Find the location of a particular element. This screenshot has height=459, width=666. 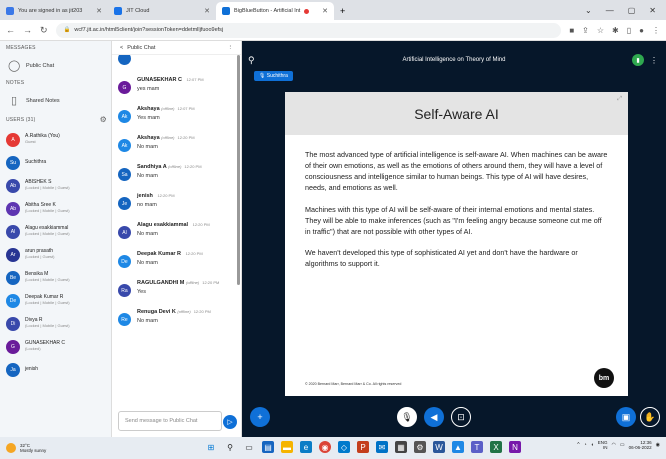

bookmark-star-icon: ☆ is located at coordinates (600, 30).